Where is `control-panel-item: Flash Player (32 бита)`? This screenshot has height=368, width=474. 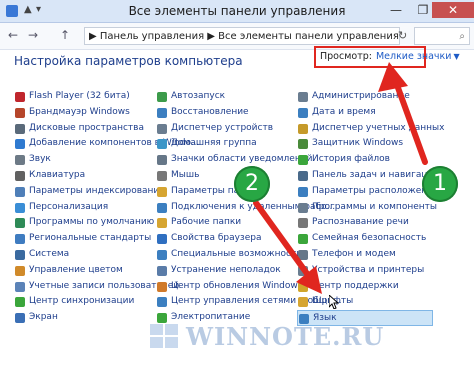
control-panel-item: Flash Player (32 бита) is located at coordinates (84, 97).